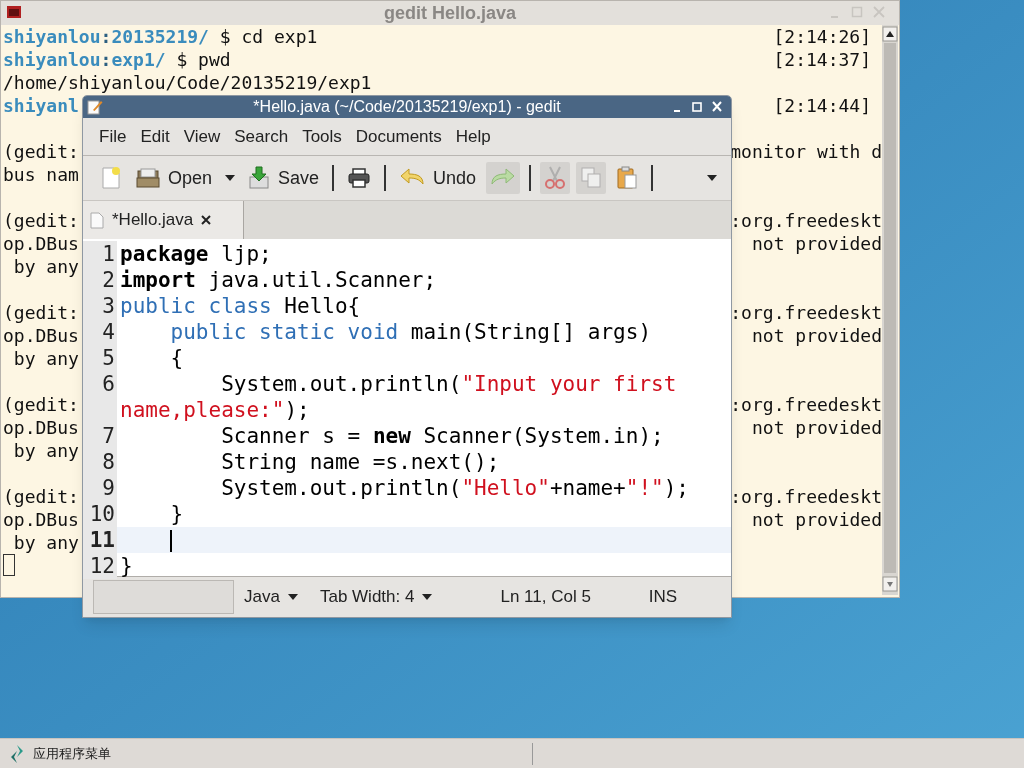 The image size is (1024, 768). What do you see at coordinates (398, 397) in the screenshot?
I see `code-line: System.out.println("Input your first name,please:");` at bounding box center [398, 397].